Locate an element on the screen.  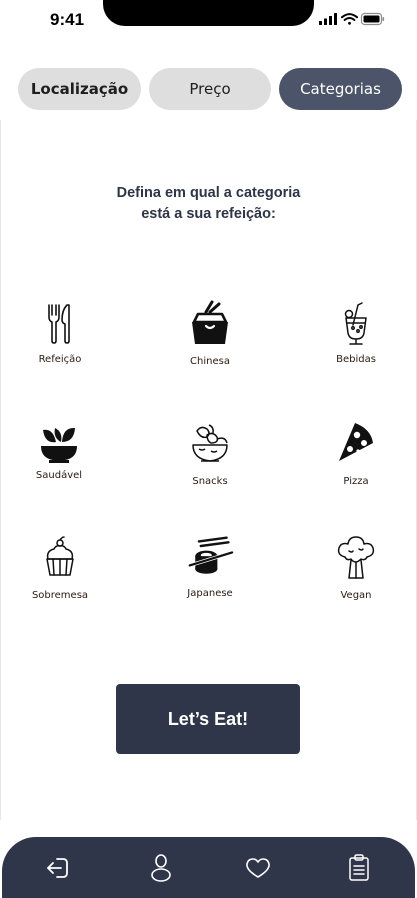
category-label: Vegan is located at coordinates (356, 595).